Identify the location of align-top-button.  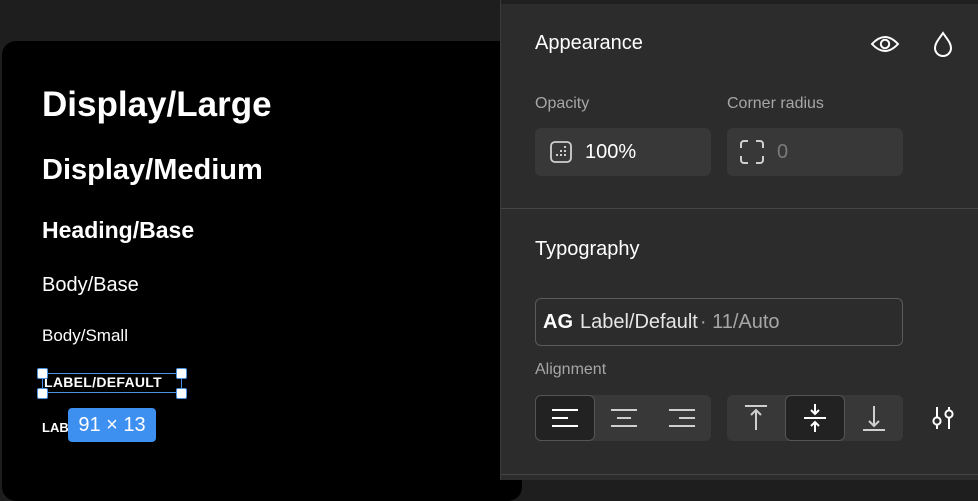
(756, 418).